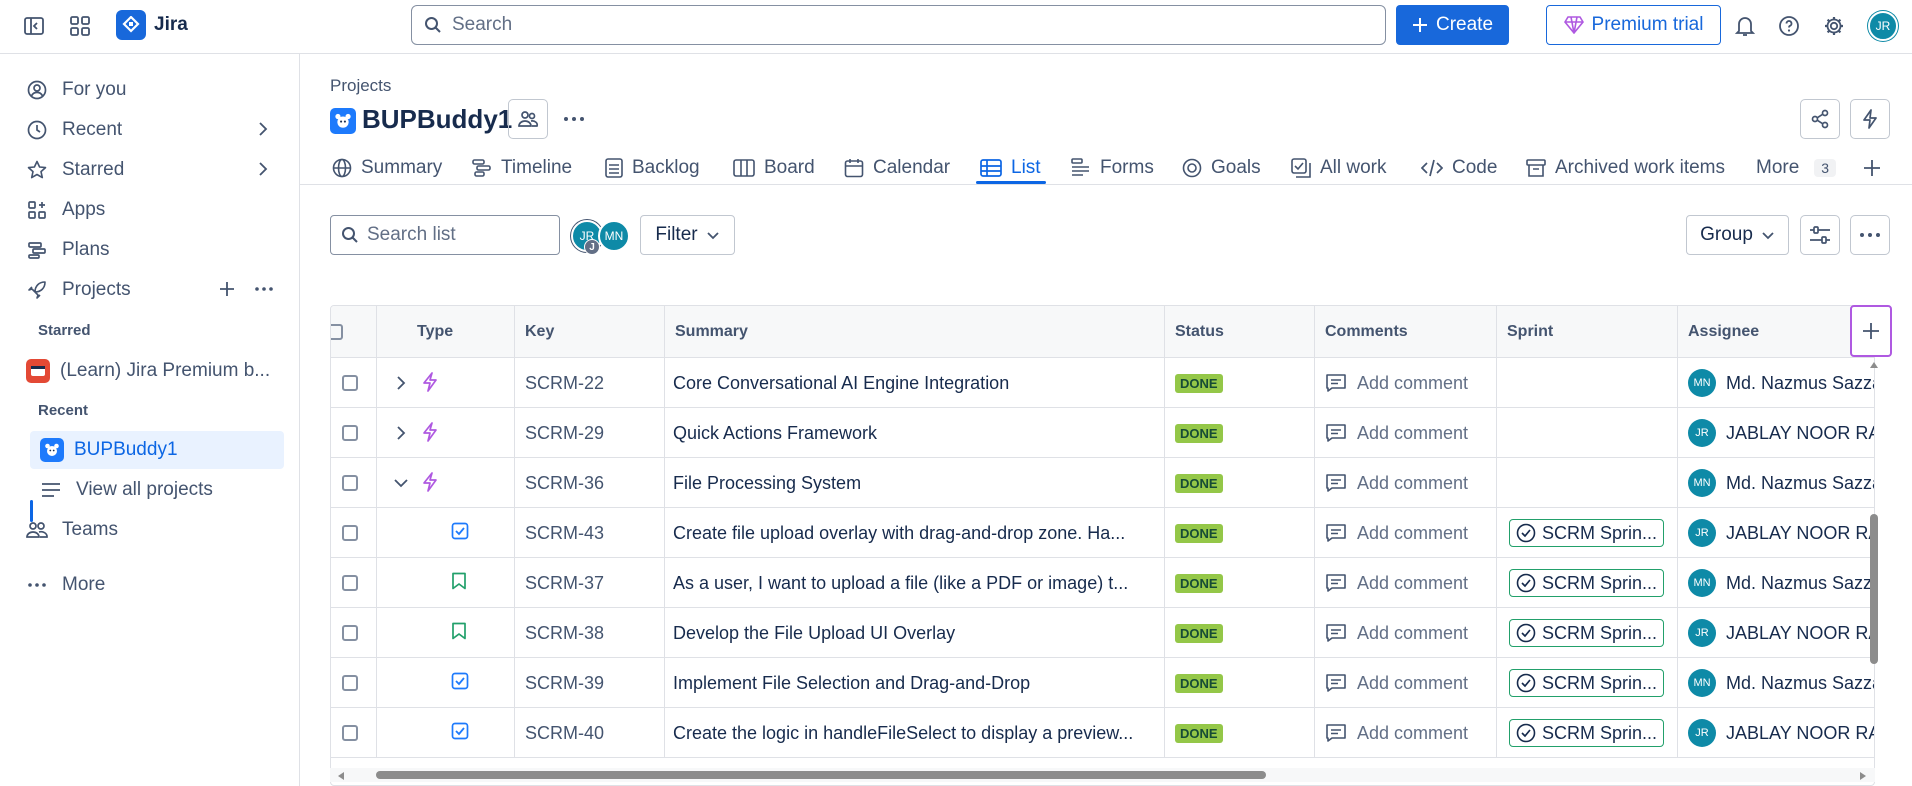 This screenshot has height=786, width=1912. I want to click on sidebar-item-starred: Starred, so click(150, 170).